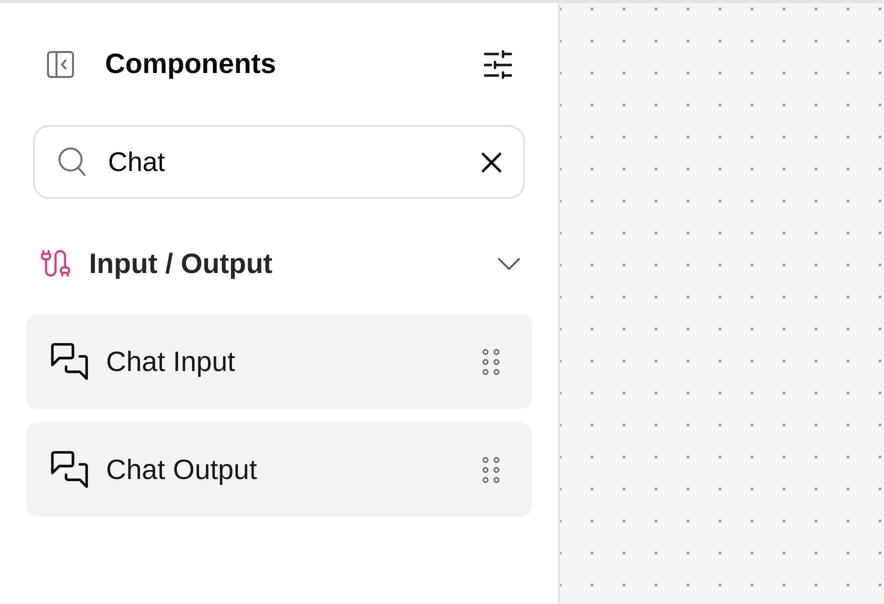  Describe the element at coordinates (279, 264) in the screenshot. I see `section-header: Input / Output` at that location.